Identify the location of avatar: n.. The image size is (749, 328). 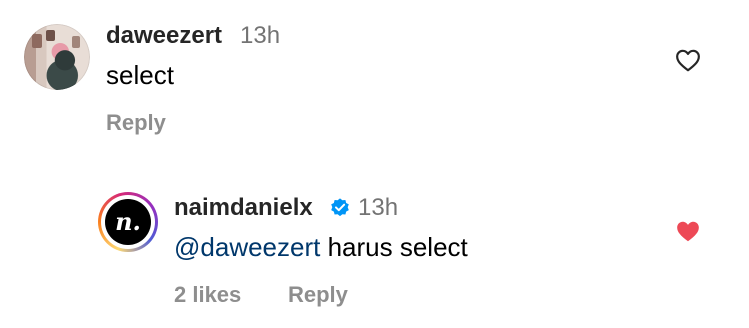
(128, 222).